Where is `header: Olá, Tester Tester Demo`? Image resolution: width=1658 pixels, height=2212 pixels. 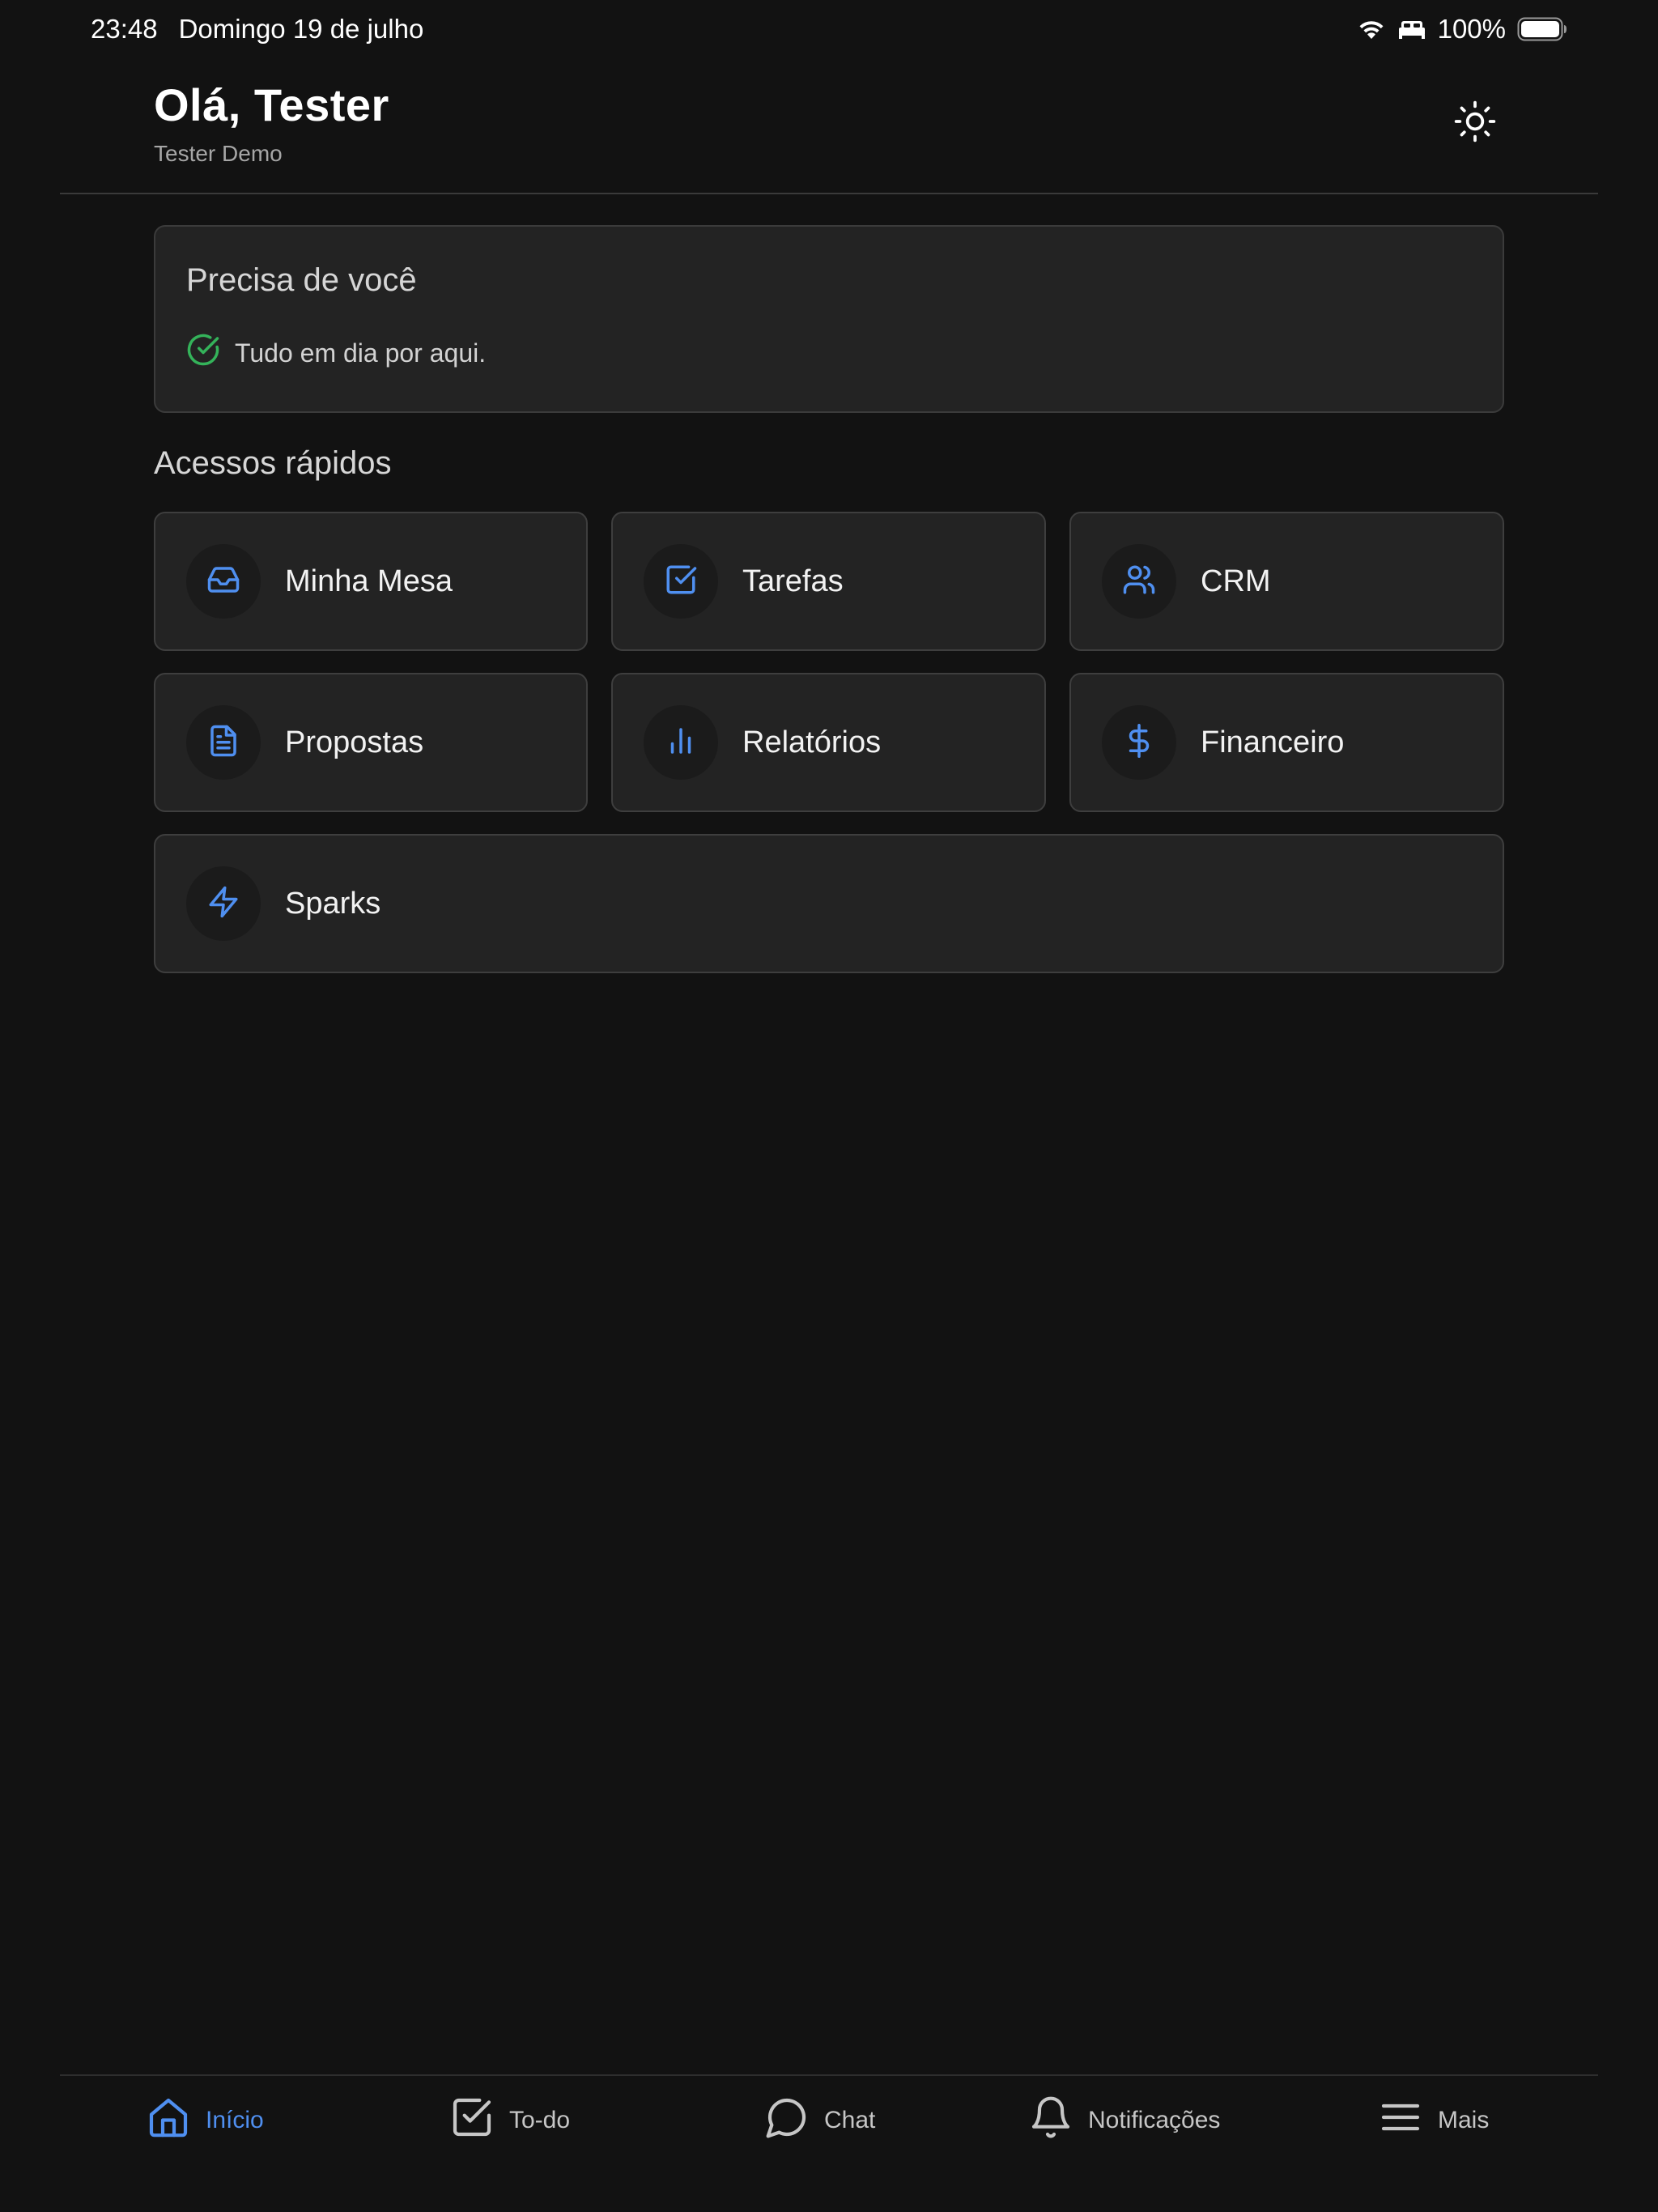
header: Olá, Tester Tester Demo is located at coordinates (829, 126).